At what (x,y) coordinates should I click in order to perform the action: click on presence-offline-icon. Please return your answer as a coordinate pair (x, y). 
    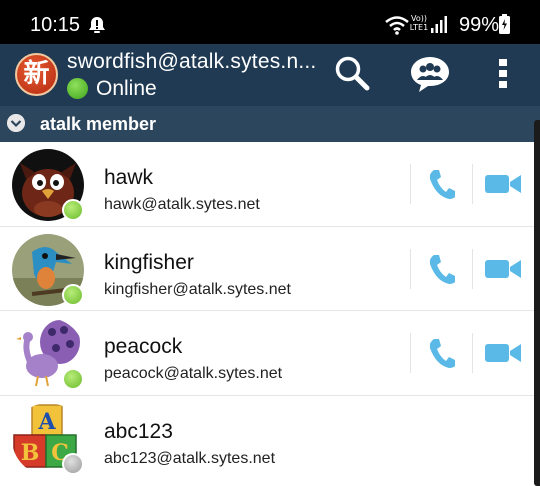
    Looking at the image, I should click on (73, 463).